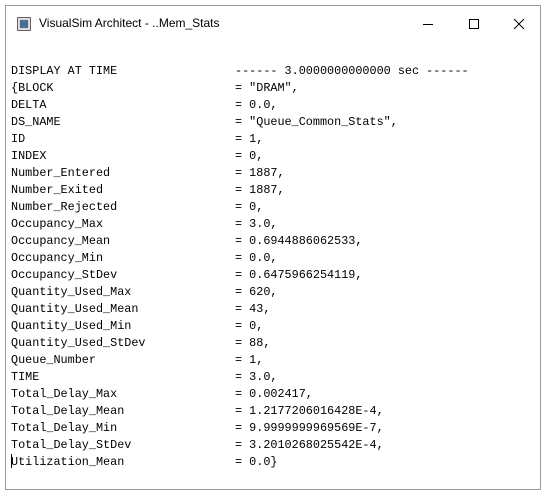 This screenshot has width=554, height=502. I want to click on stats-value: = 620,, so click(256, 292).